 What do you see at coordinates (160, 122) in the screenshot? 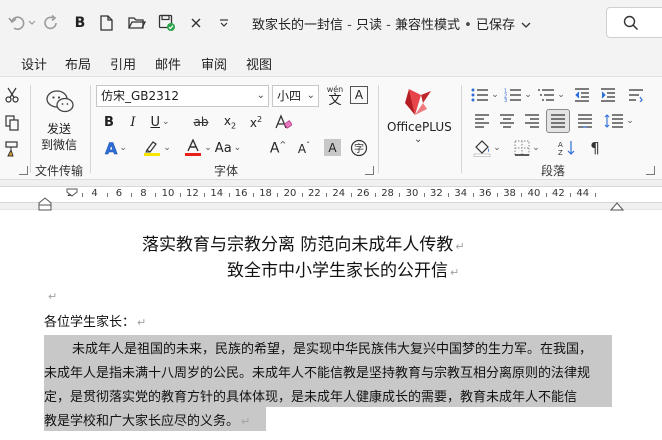
I see `underline-icon: U ⌄` at bounding box center [160, 122].